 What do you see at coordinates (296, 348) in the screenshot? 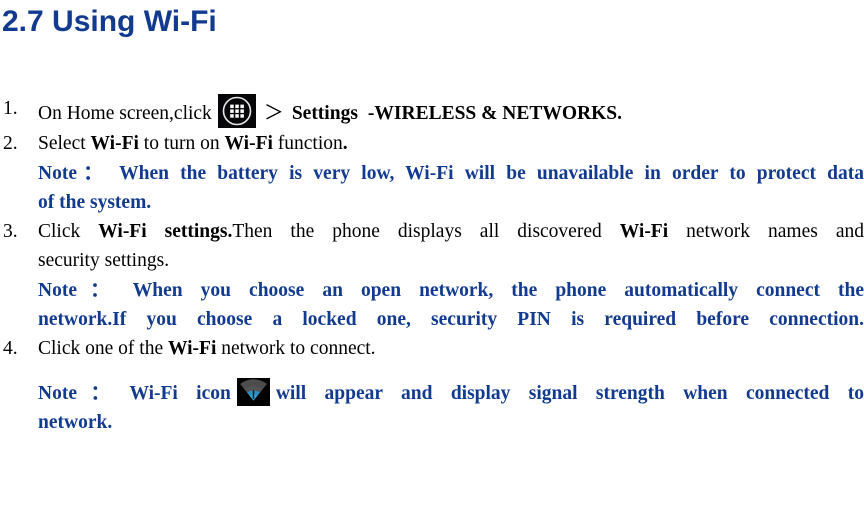
I see `step-4-seg-2: network to connect.` at bounding box center [296, 348].